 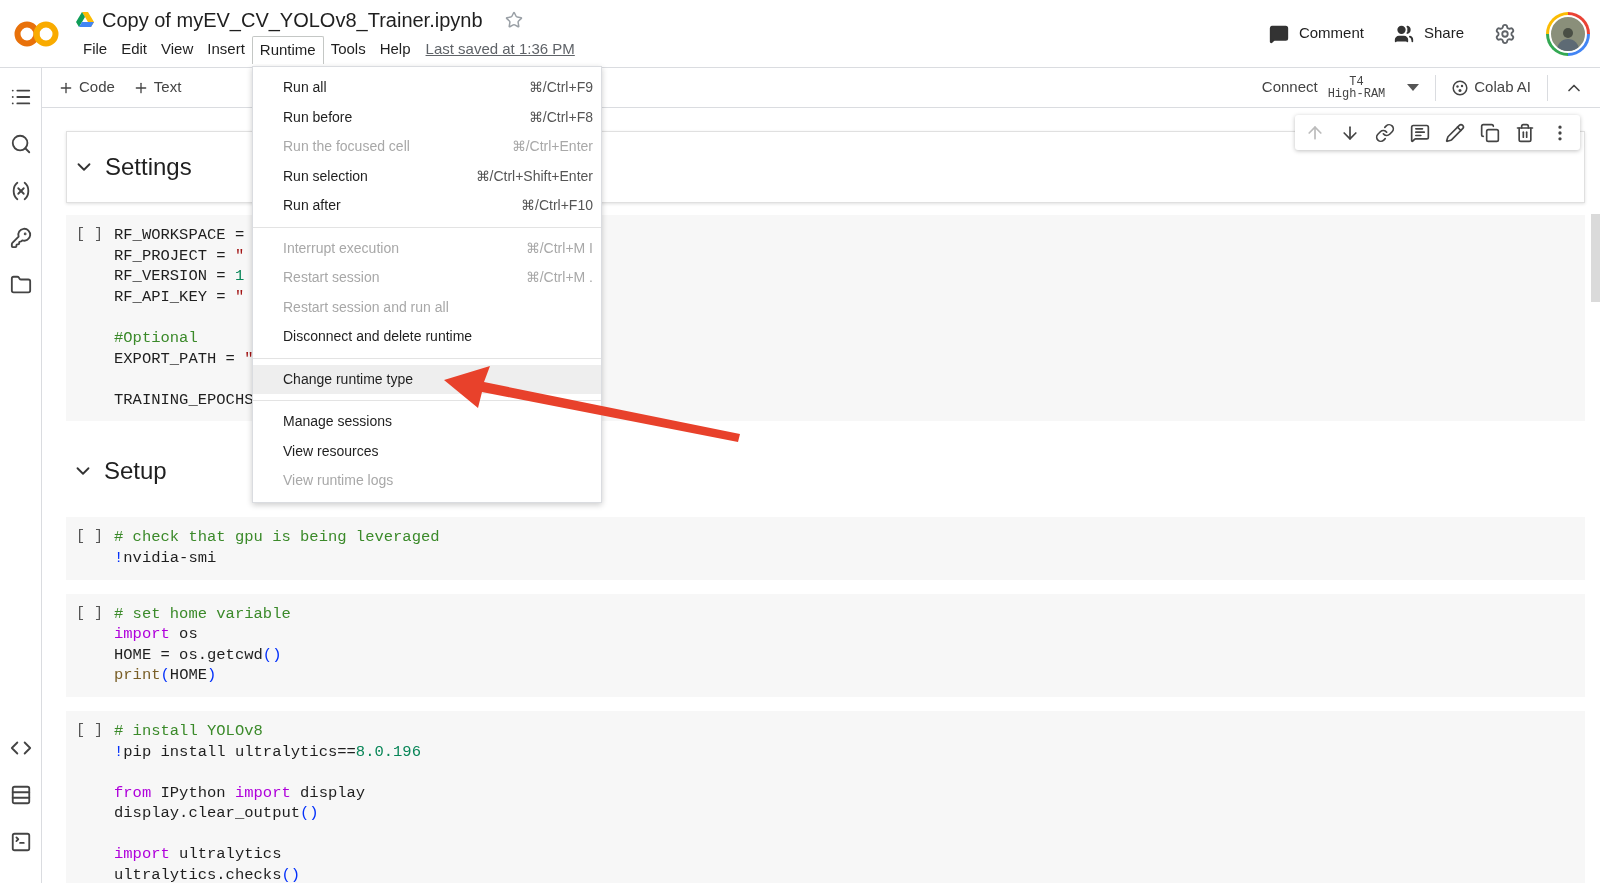 I want to click on code-line: !nvidia-smi, so click(x=165, y=558).